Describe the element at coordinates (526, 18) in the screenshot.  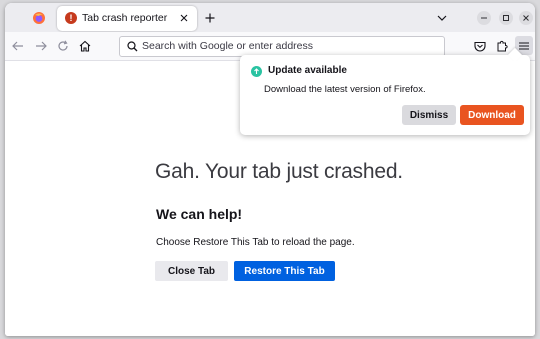
I see `window-close-icon` at that location.